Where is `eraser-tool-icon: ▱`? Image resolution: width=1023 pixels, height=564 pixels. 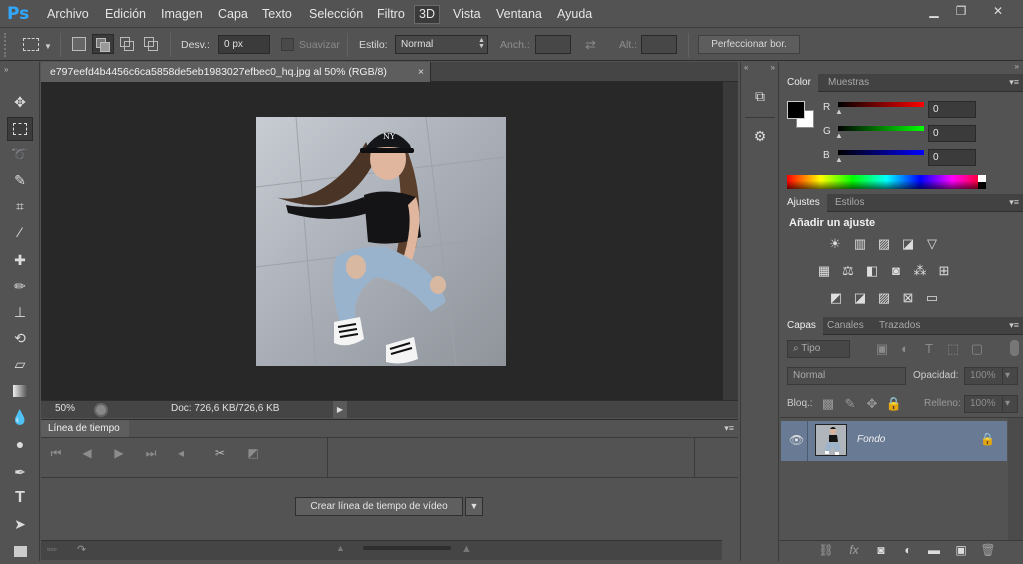 eraser-tool-icon: ▱ is located at coordinates (20, 364).